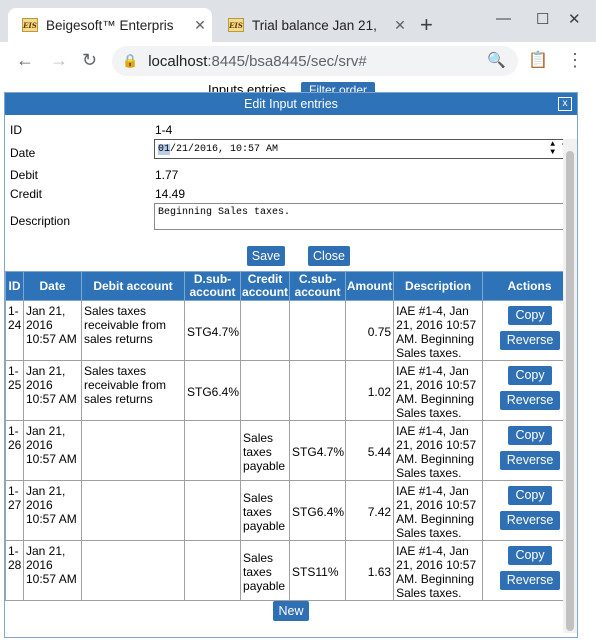 The height and width of the screenshot is (640, 596). I want to click on dialog-scrollbar, so click(570, 386).